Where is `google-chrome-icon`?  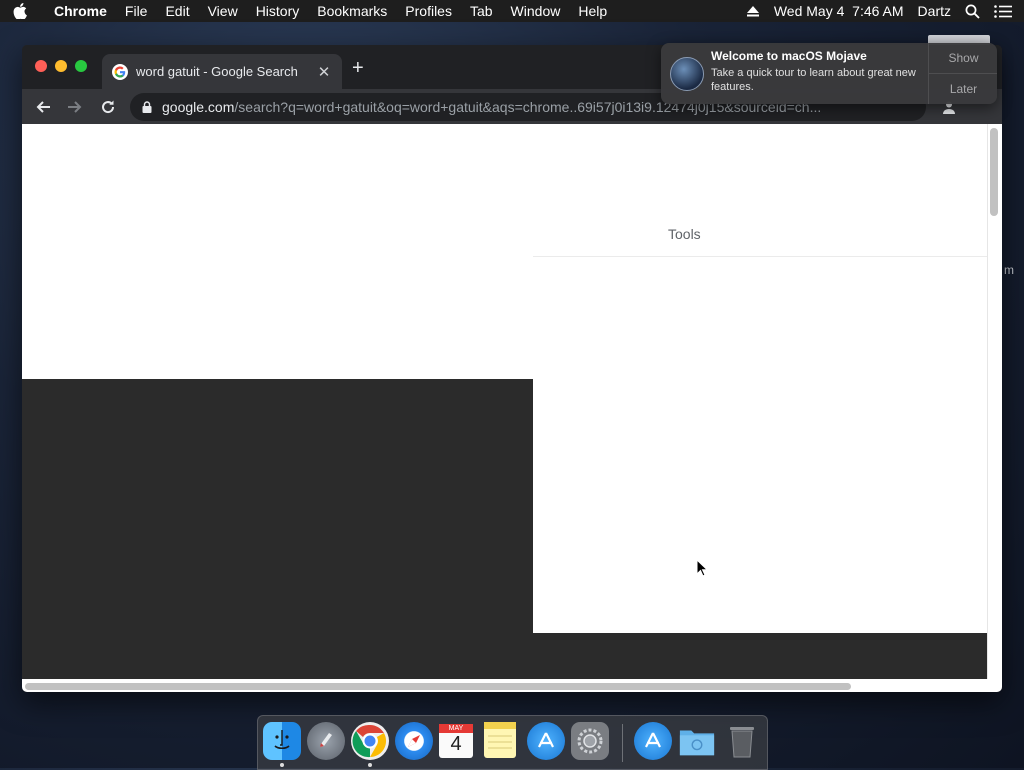 google-chrome-icon is located at coordinates (370, 741).